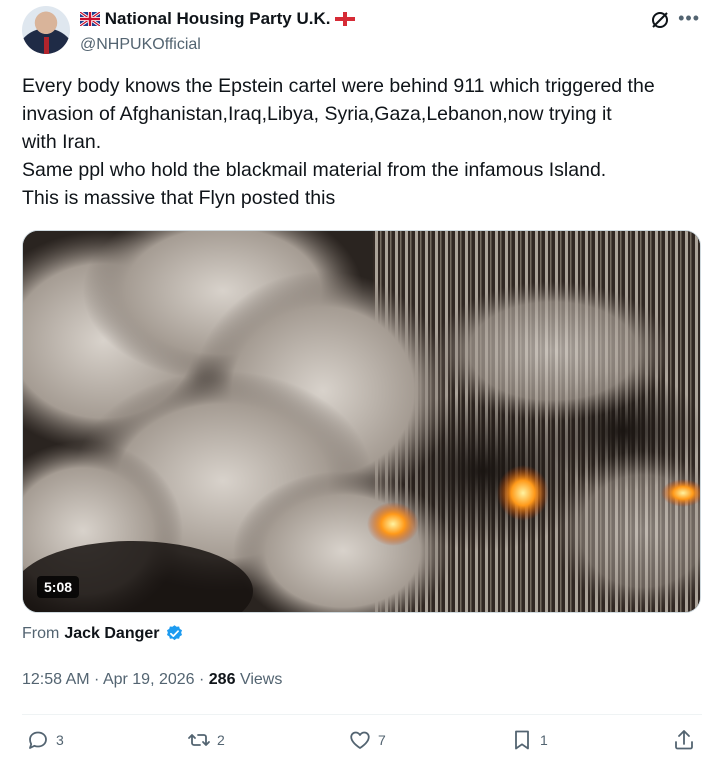 Image resolution: width=724 pixels, height=762 pixels. I want to click on like-button: 7, so click(367, 740).